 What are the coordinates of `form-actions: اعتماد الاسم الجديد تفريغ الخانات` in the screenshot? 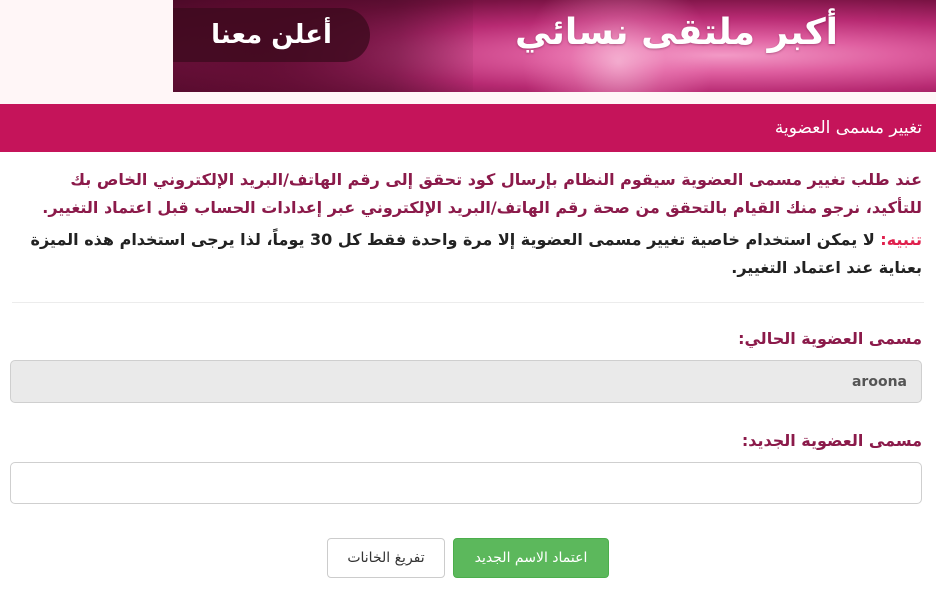 It's located at (468, 558).